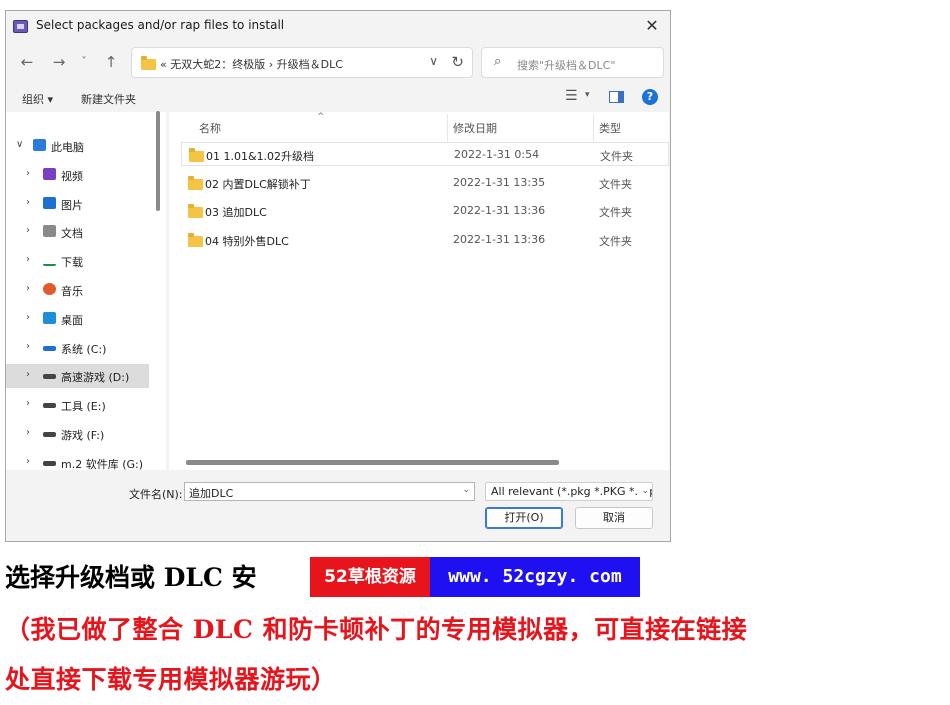  What do you see at coordinates (77, 376) in the screenshot?
I see `tree-item: › 高速游戏 (D:)` at bounding box center [77, 376].